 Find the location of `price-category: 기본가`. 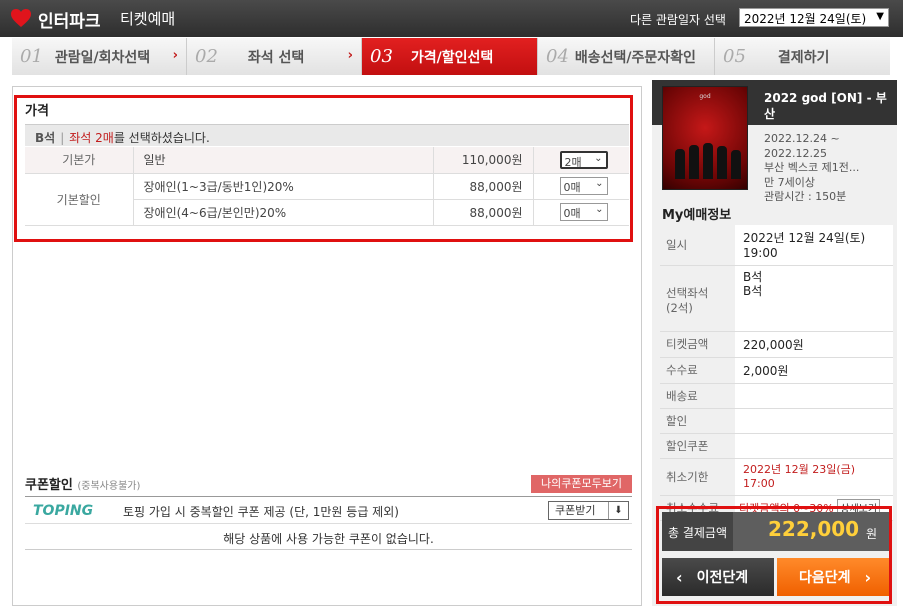

price-category: 기본가 is located at coordinates (79, 160).